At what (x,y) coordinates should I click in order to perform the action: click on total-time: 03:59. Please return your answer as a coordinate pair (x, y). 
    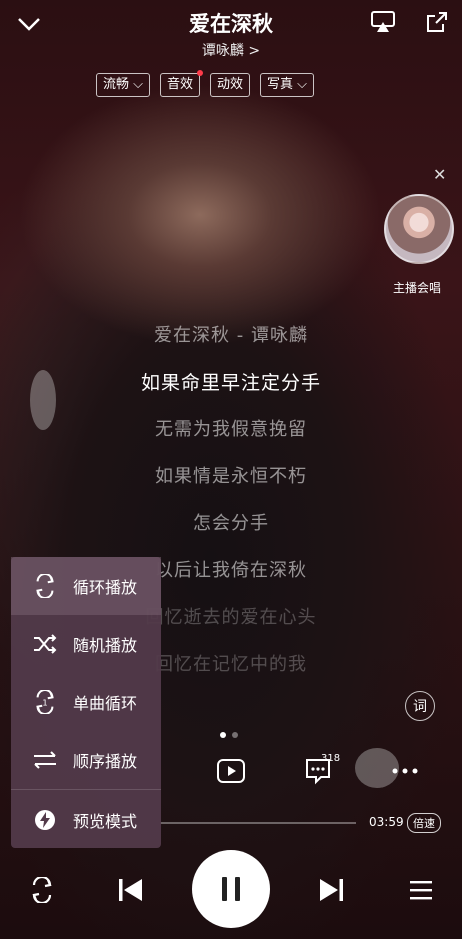
    Looking at the image, I should click on (386, 822).